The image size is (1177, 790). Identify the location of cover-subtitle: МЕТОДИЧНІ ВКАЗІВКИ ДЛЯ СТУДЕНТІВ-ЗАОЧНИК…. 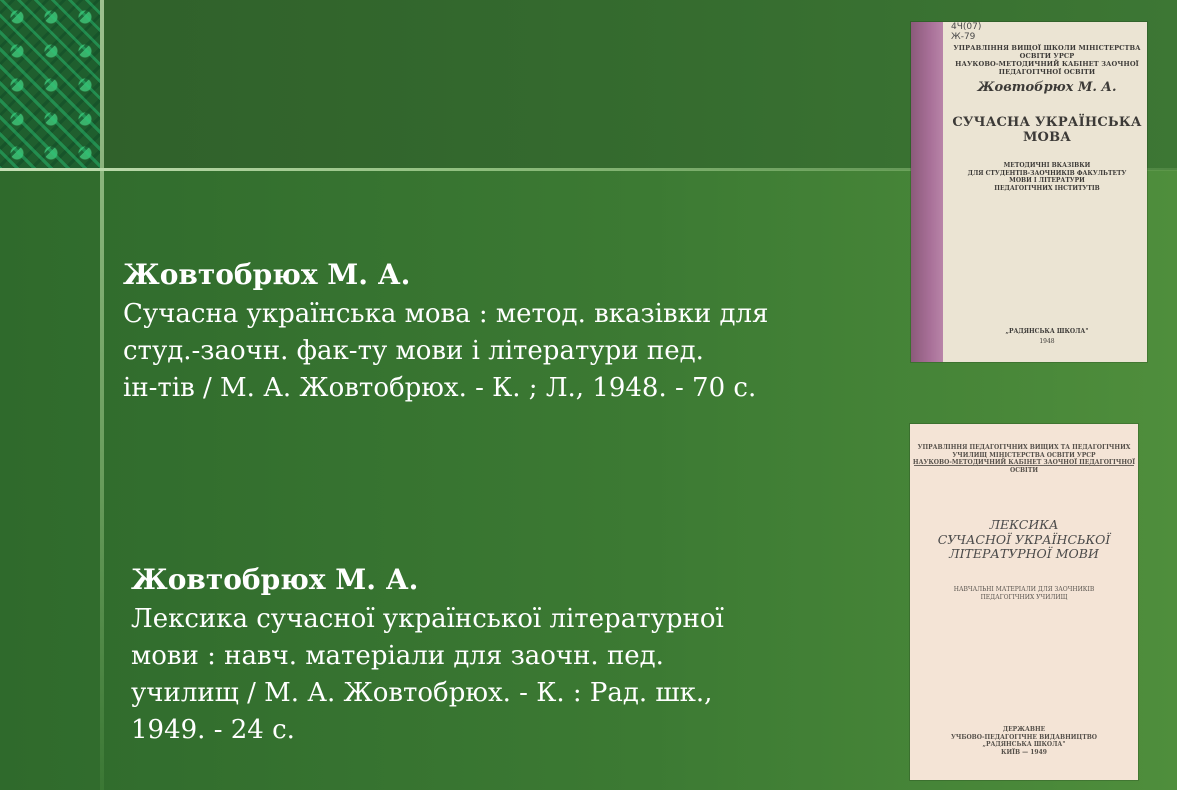
(1047, 177).